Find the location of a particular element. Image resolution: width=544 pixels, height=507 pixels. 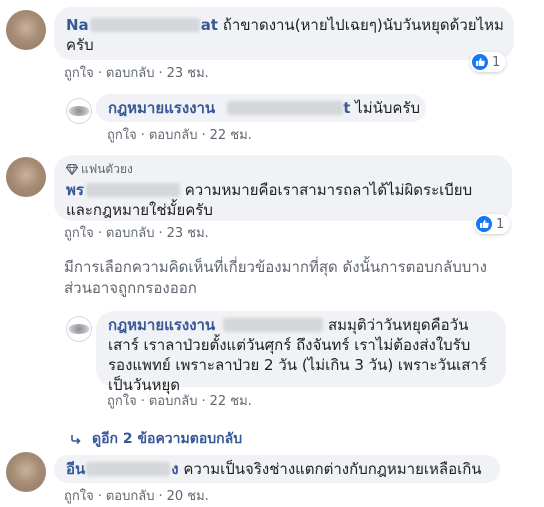

timestamp: 20 ชม. is located at coordinates (188, 496).